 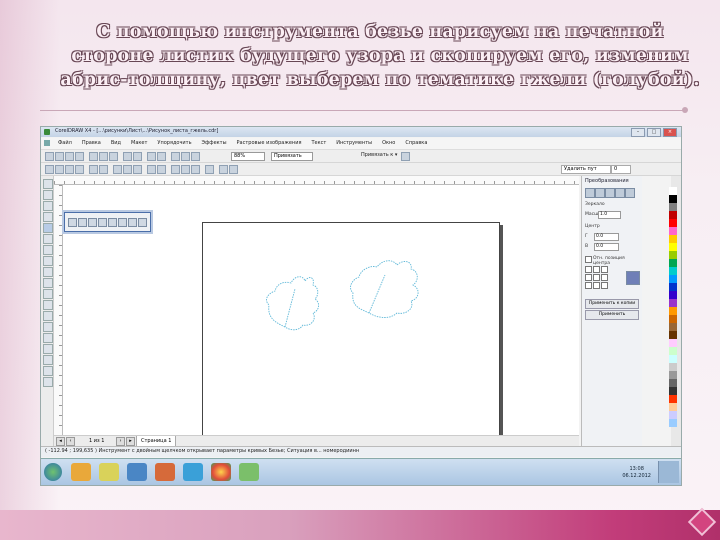 What do you see at coordinates (81, 472) in the screenshot?
I see `explorer-icon` at bounding box center [81, 472].